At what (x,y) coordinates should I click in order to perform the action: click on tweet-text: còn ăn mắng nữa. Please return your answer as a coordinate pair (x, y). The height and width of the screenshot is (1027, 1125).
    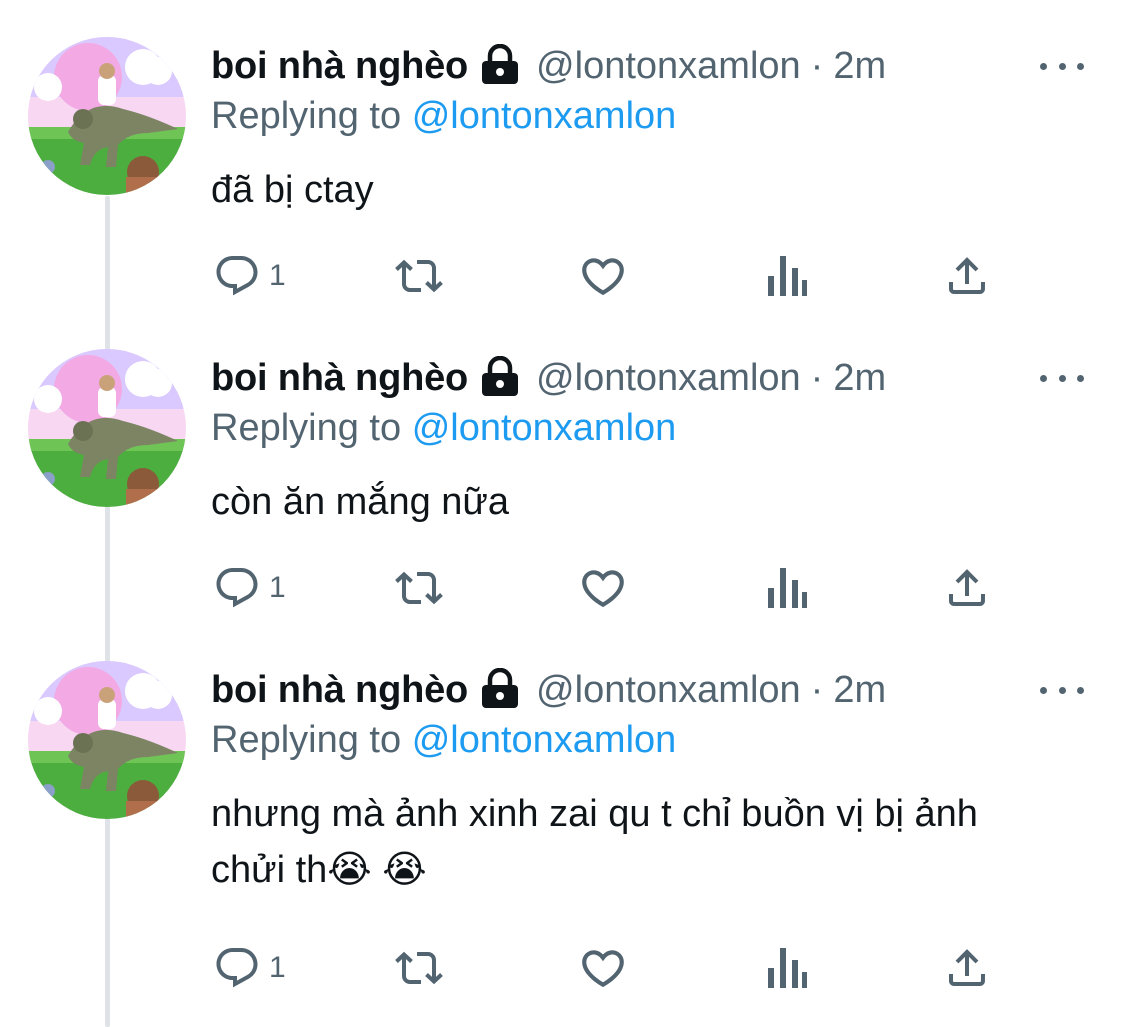
    Looking at the image, I should click on (360, 502).